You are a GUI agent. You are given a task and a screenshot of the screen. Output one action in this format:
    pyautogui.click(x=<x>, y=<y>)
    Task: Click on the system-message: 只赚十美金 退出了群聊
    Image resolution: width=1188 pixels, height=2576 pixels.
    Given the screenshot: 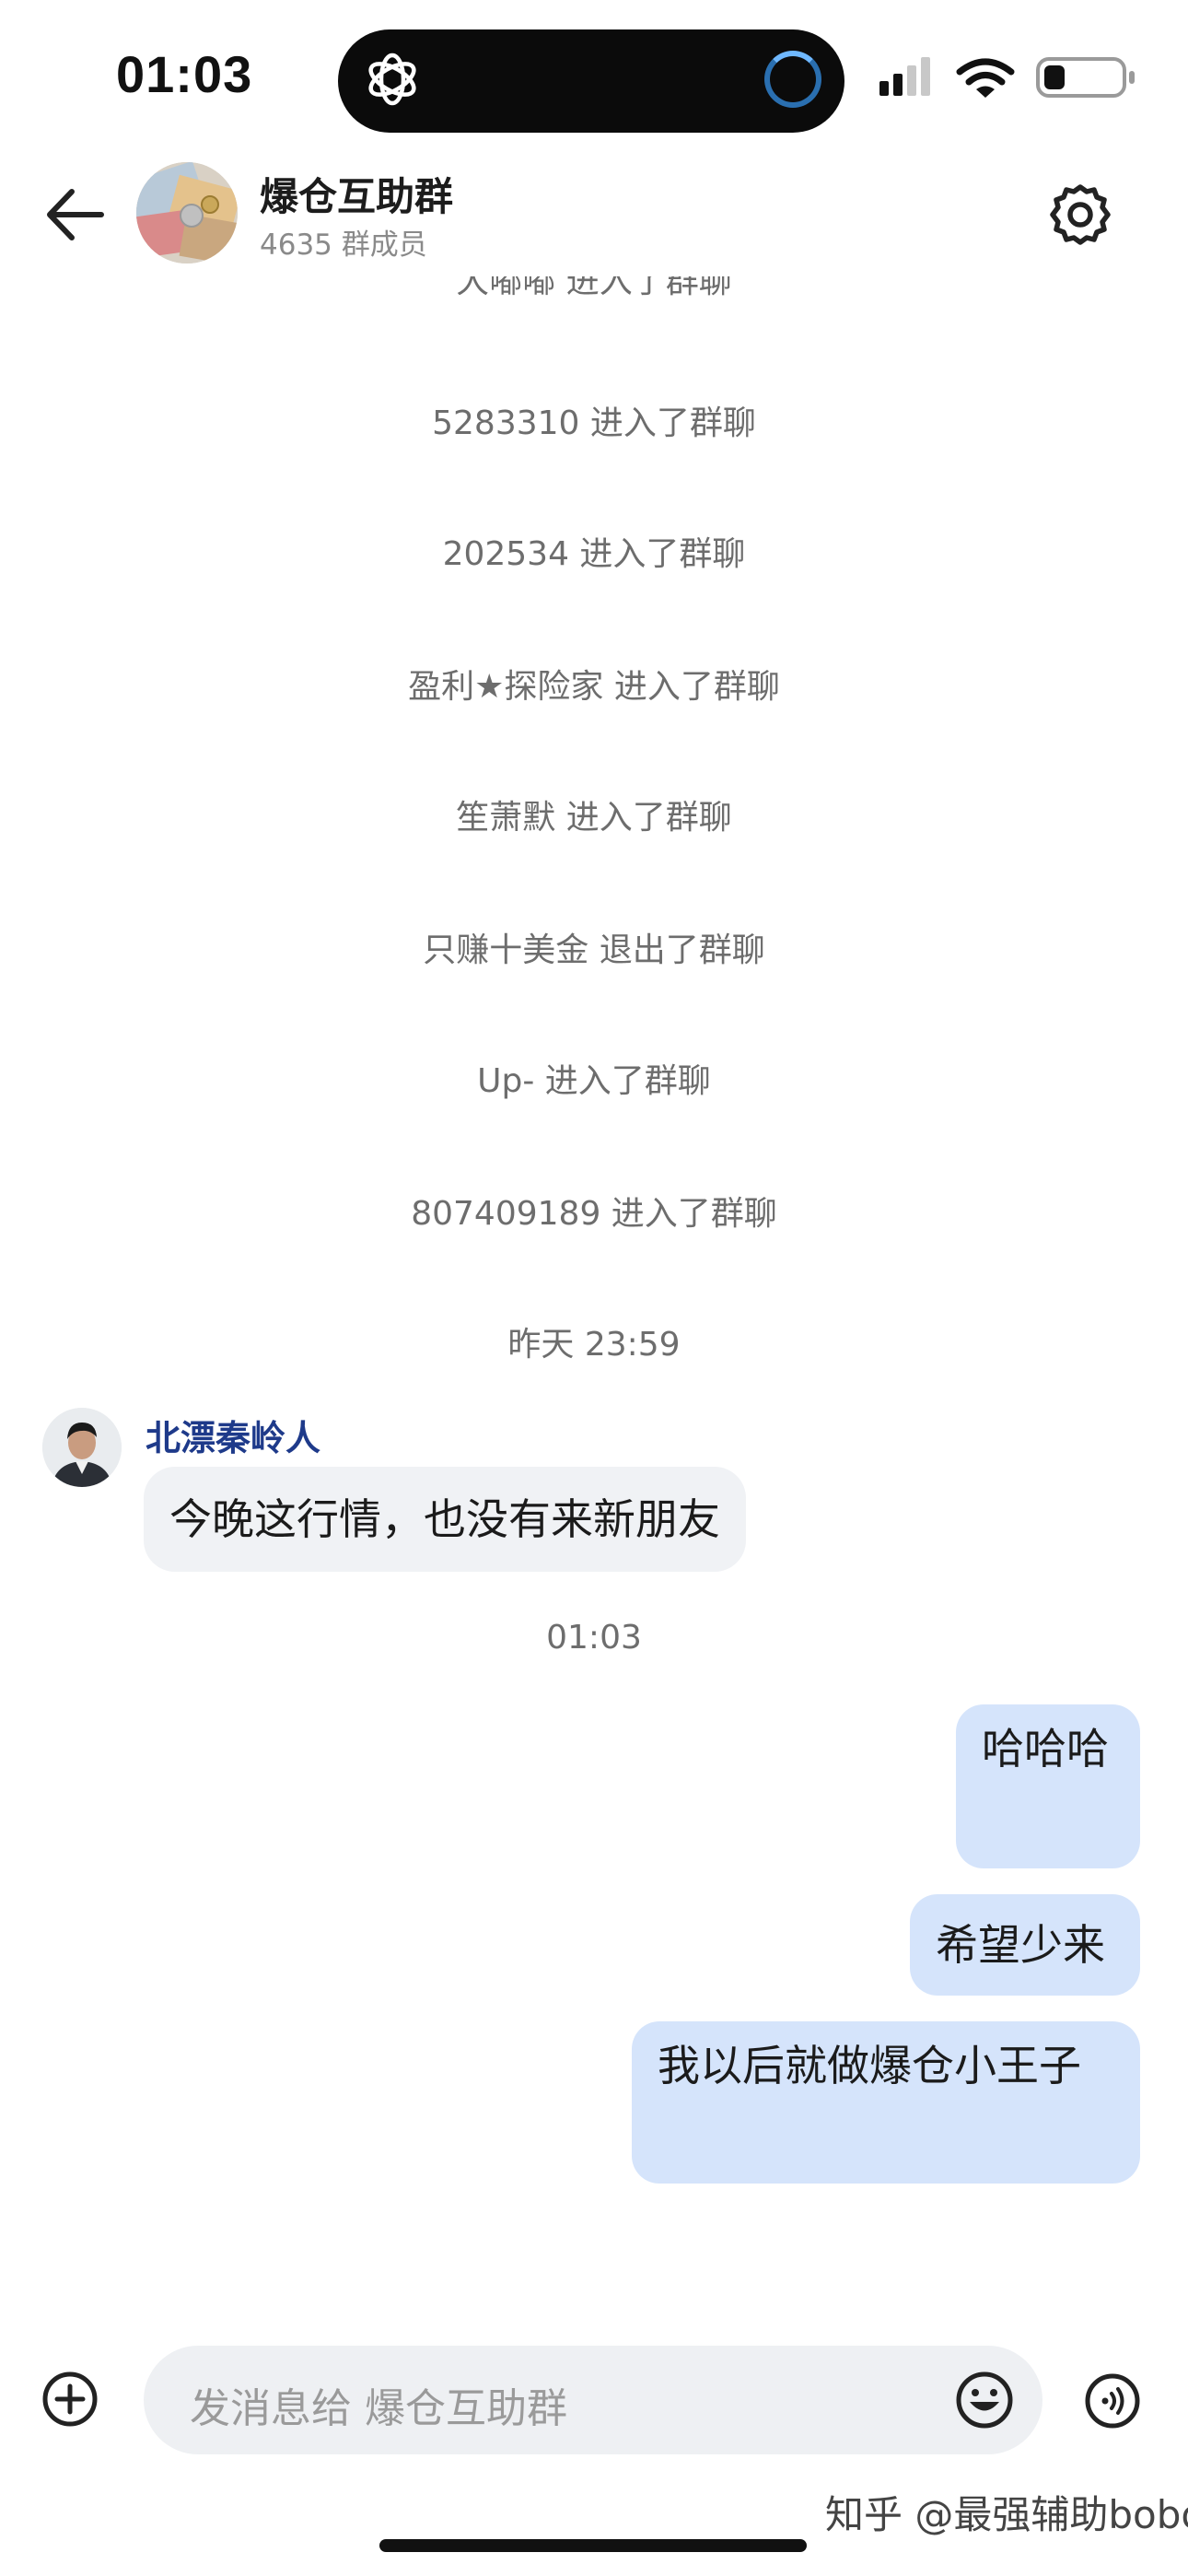 What is the action you would take?
    pyautogui.click(x=594, y=950)
    